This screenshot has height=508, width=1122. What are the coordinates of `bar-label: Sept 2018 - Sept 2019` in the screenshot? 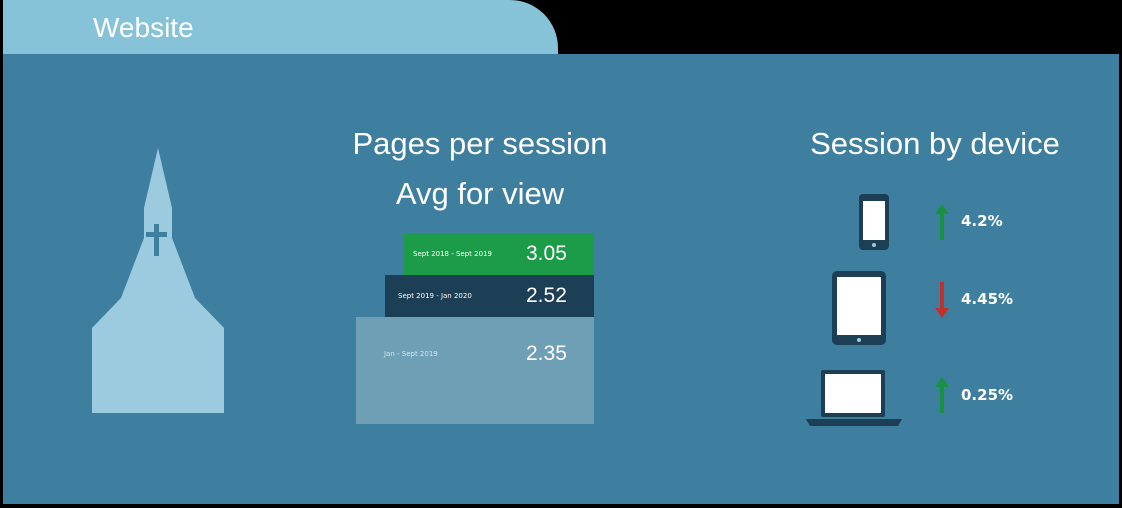 It's located at (452, 254).